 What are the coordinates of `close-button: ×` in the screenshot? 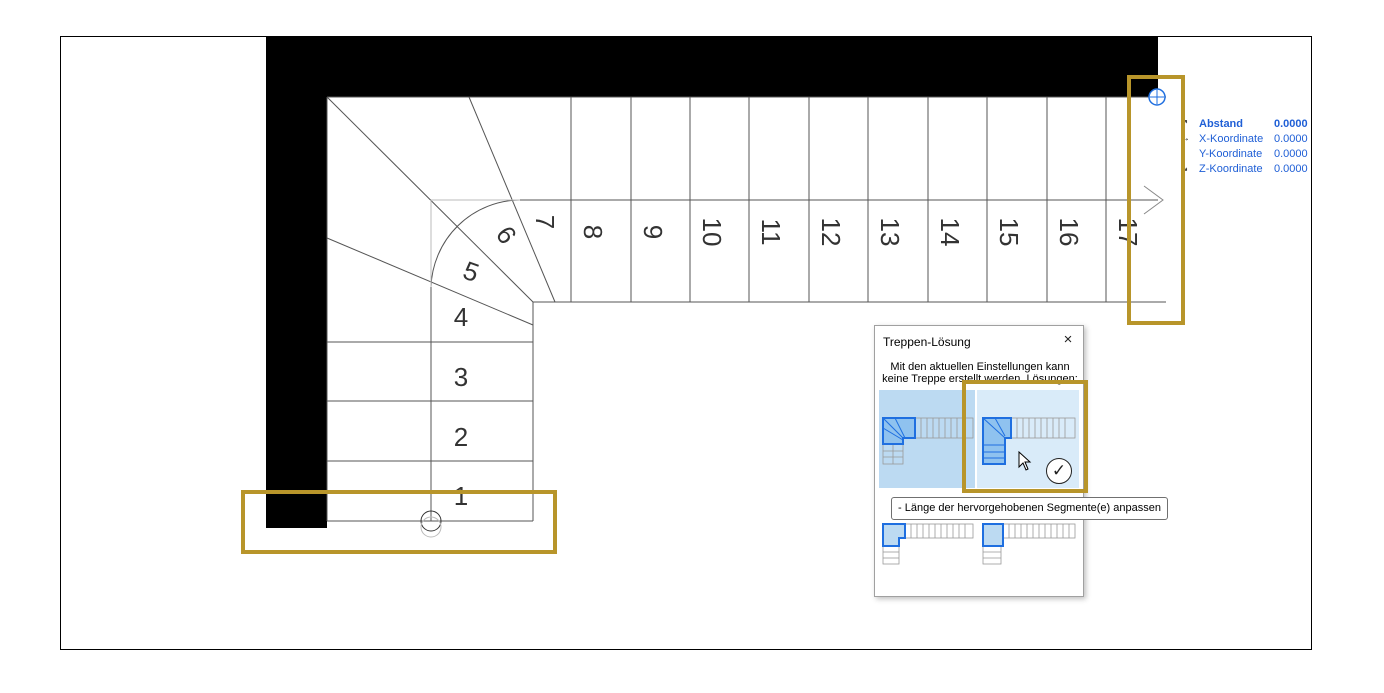 It's located at (1068, 340).